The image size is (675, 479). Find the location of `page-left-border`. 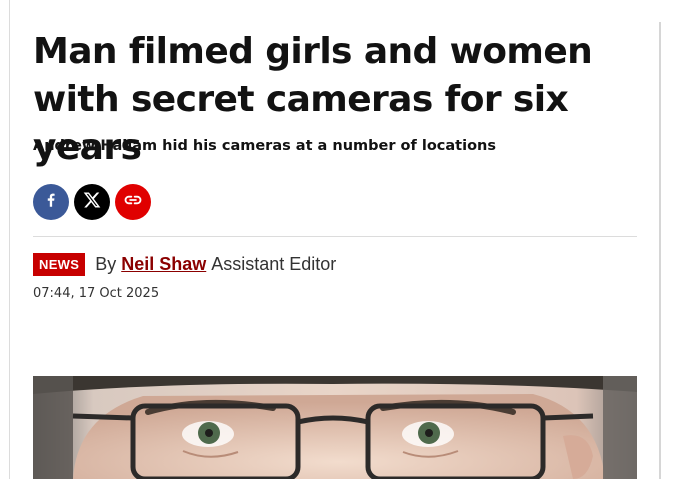

page-left-border is located at coordinates (9, 239).